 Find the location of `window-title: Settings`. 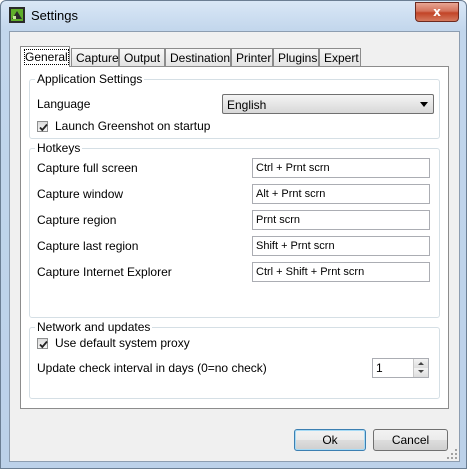

window-title: Settings is located at coordinates (54, 15).